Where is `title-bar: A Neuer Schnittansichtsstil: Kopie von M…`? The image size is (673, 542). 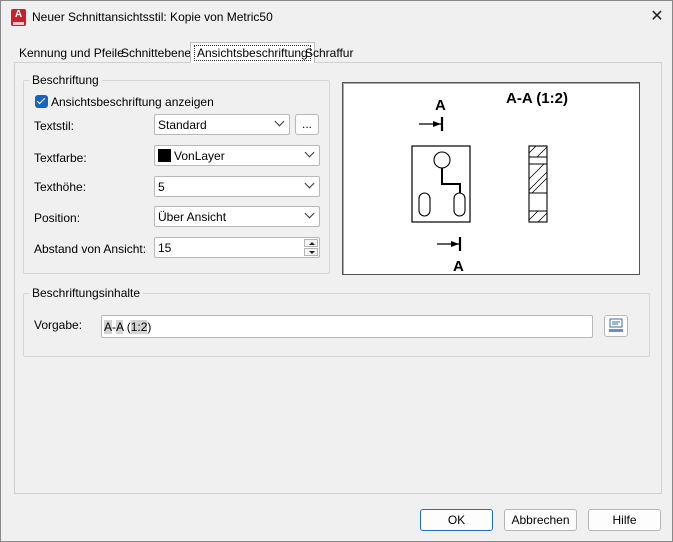
title-bar: A Neuer Schnittansichtsstil: Kopie von M… is located at coordinates (336, 17).